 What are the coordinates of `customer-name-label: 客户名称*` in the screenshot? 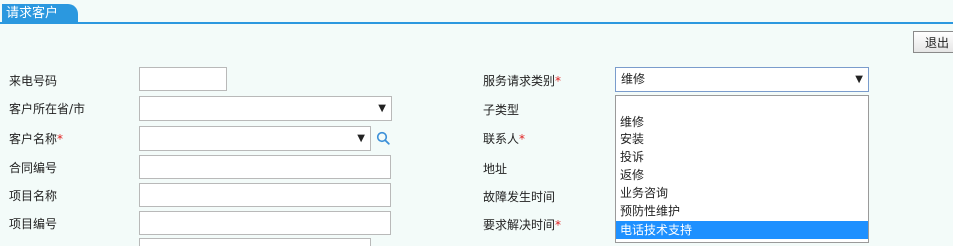 It's located at (36, 139).